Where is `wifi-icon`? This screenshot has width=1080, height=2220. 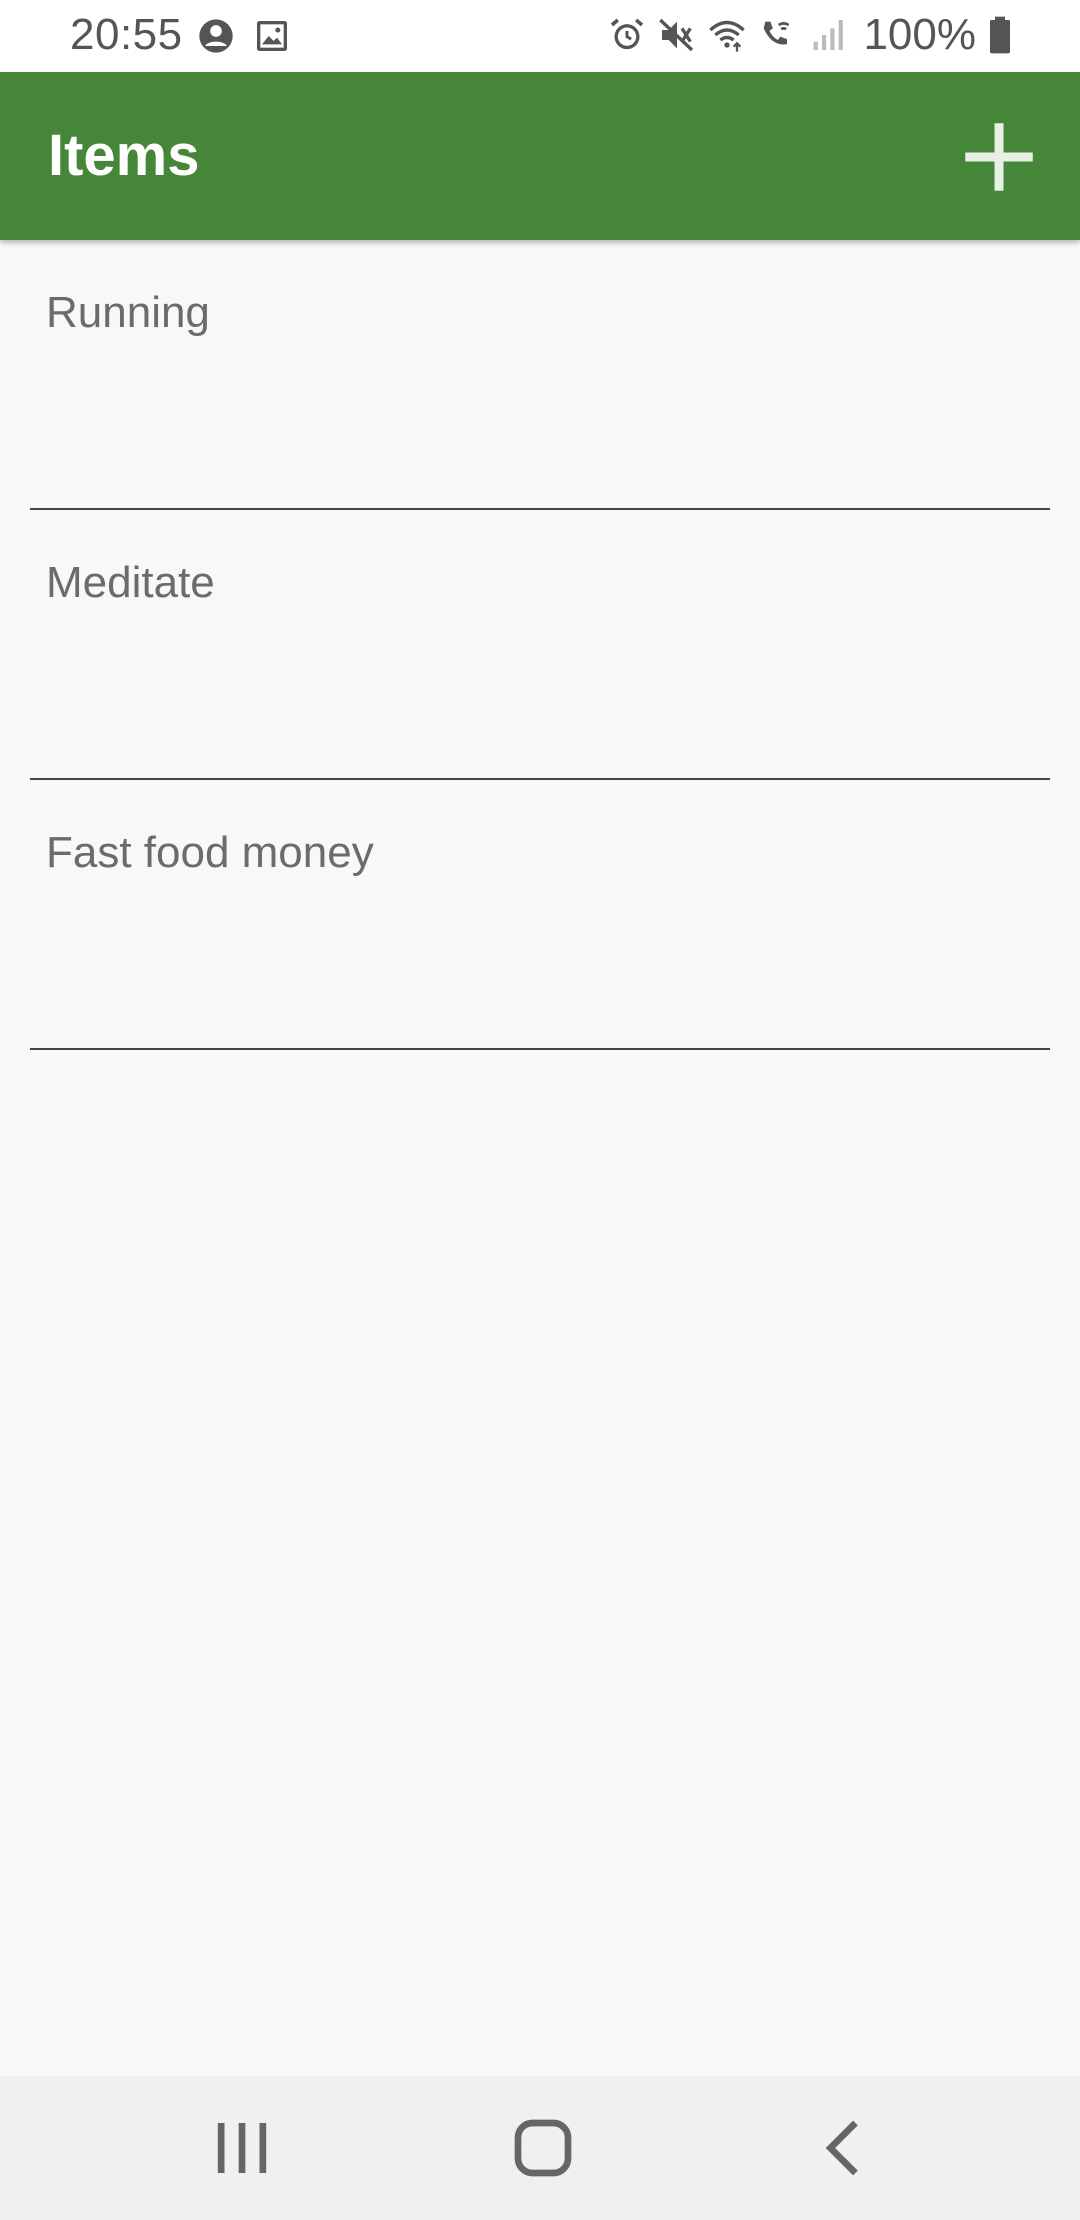
wifi-icon is located at coordinates (727, 35).